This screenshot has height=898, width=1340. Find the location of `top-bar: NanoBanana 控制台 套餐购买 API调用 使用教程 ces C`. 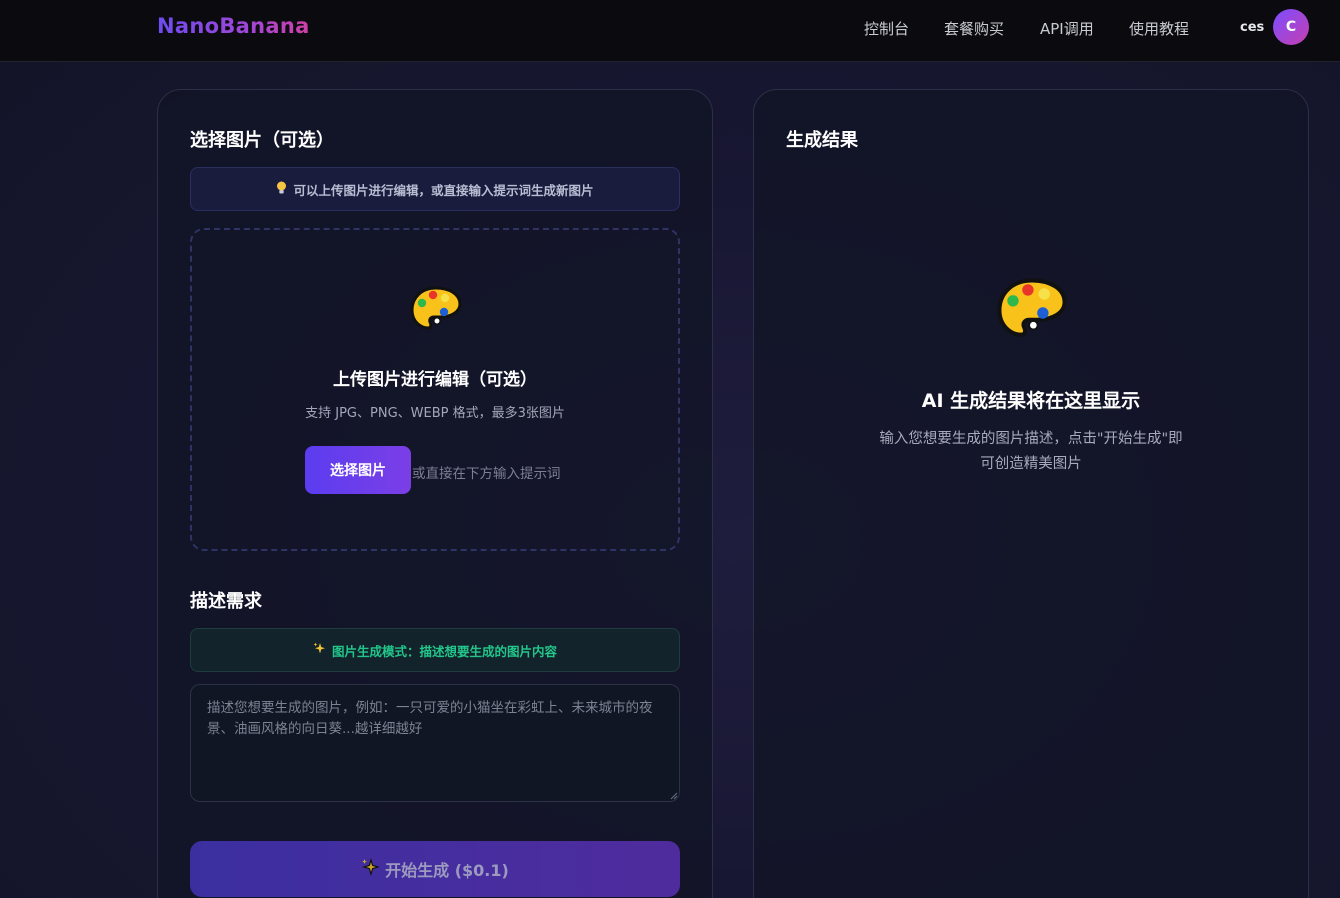

top-bar: NanoBanana 控制台 套餐购买 API调用 使用教程 ces C is located at coordinates (670, 31).